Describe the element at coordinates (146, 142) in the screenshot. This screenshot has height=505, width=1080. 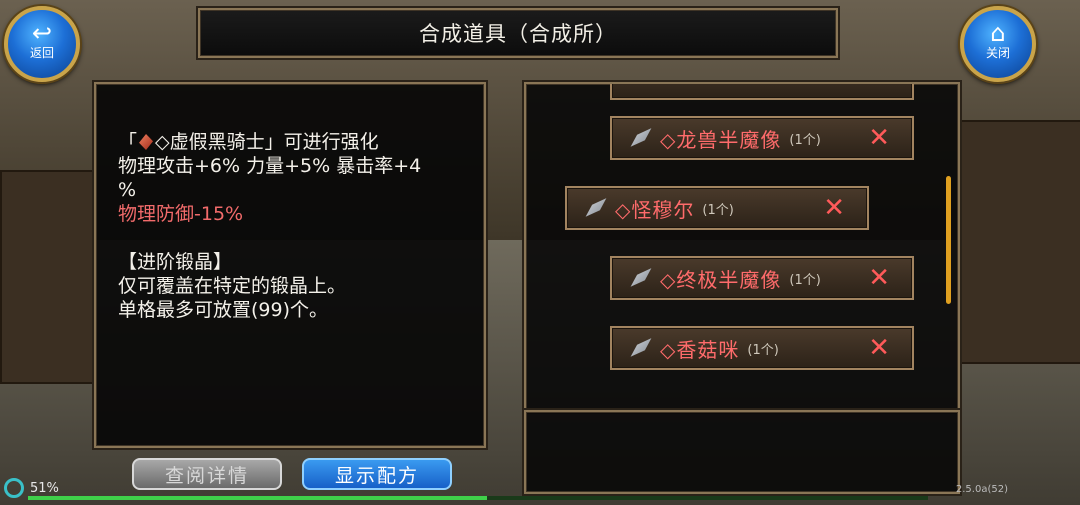
I see `crystal-icon` at that location.